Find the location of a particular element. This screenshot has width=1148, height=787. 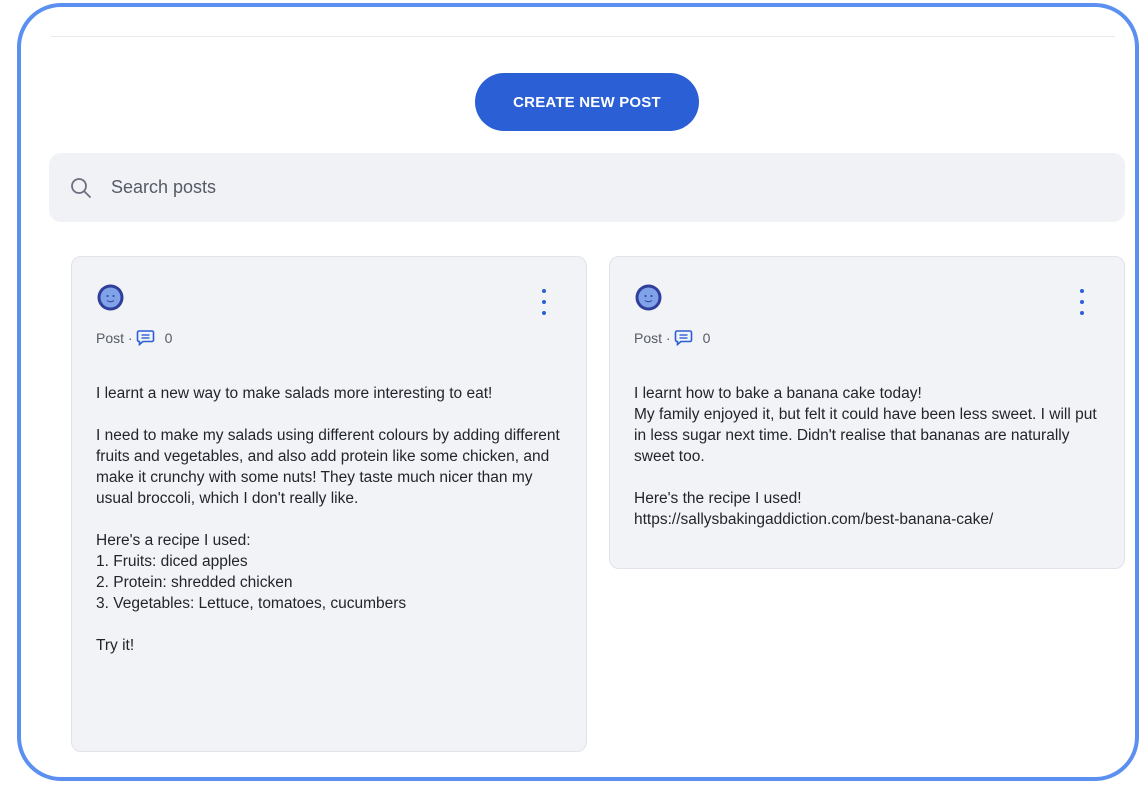

create-new-post-button: CREATE NEW POST is located at coordinates (587, 102).